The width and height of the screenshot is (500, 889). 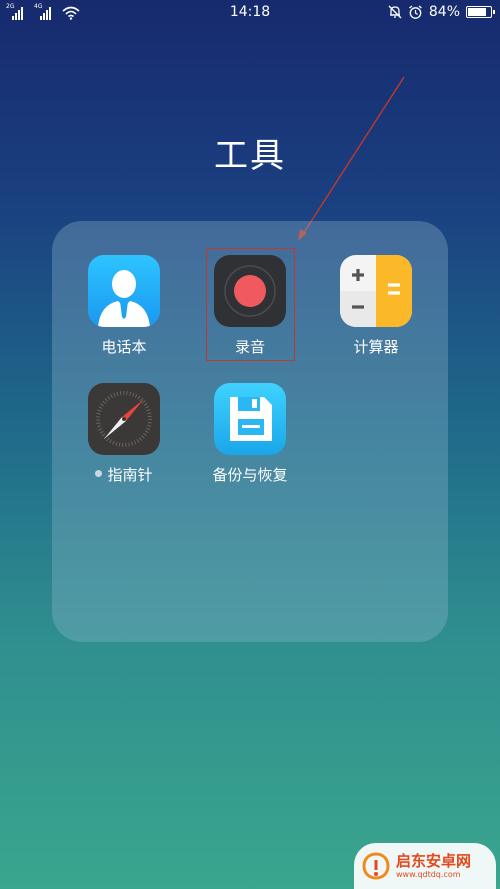 I want to click on watermark: 启东安卓网 www.qdtdq.com, so click(x=425, y=866).